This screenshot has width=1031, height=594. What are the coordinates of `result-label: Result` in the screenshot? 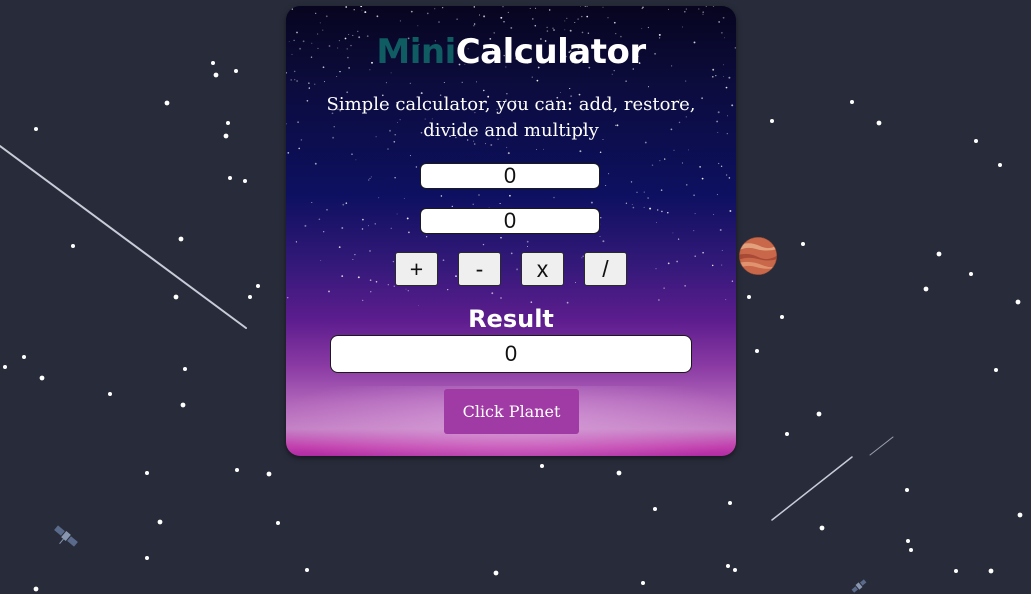 It's located at (511, 319).